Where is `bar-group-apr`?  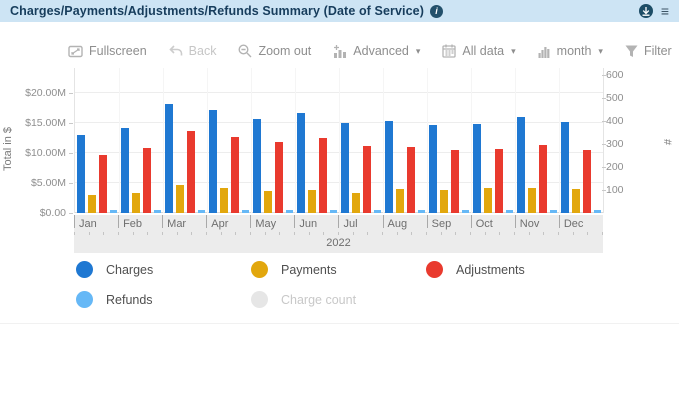
bar-group-apr is located at coordinates (229, 140).